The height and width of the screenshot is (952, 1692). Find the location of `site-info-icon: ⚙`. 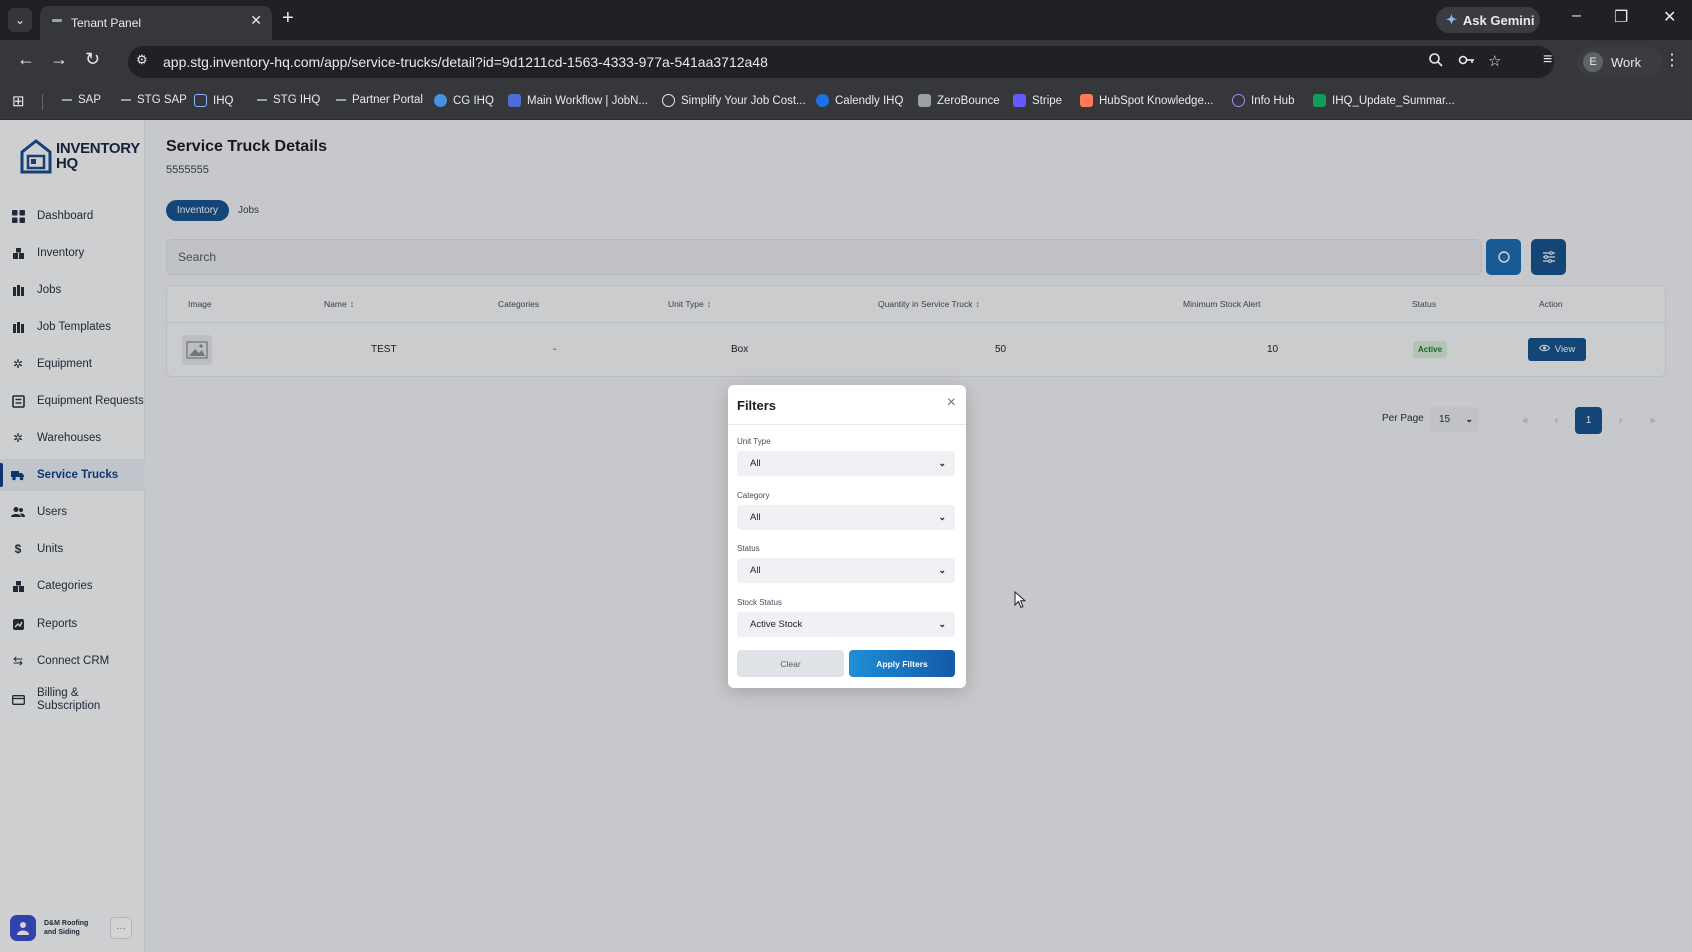

site-info-icon: ⚙ is located at coordinates (142, 60).